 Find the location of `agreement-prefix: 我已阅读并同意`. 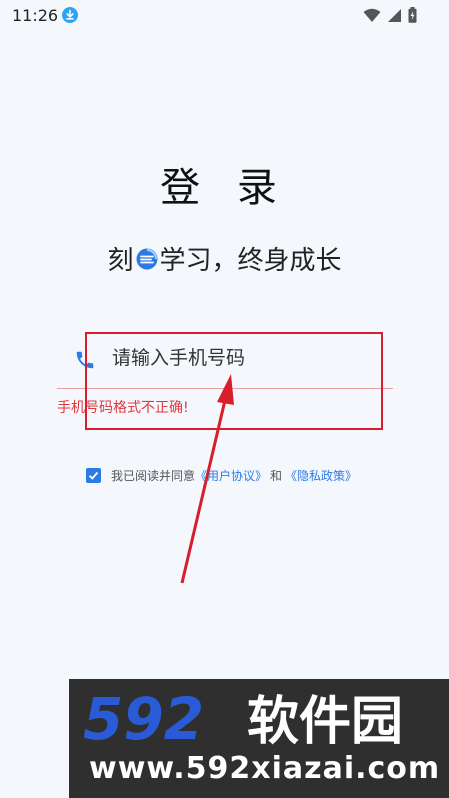

agreement-prefix: 我已阅读并同意 is located at coordinates (153, 476).